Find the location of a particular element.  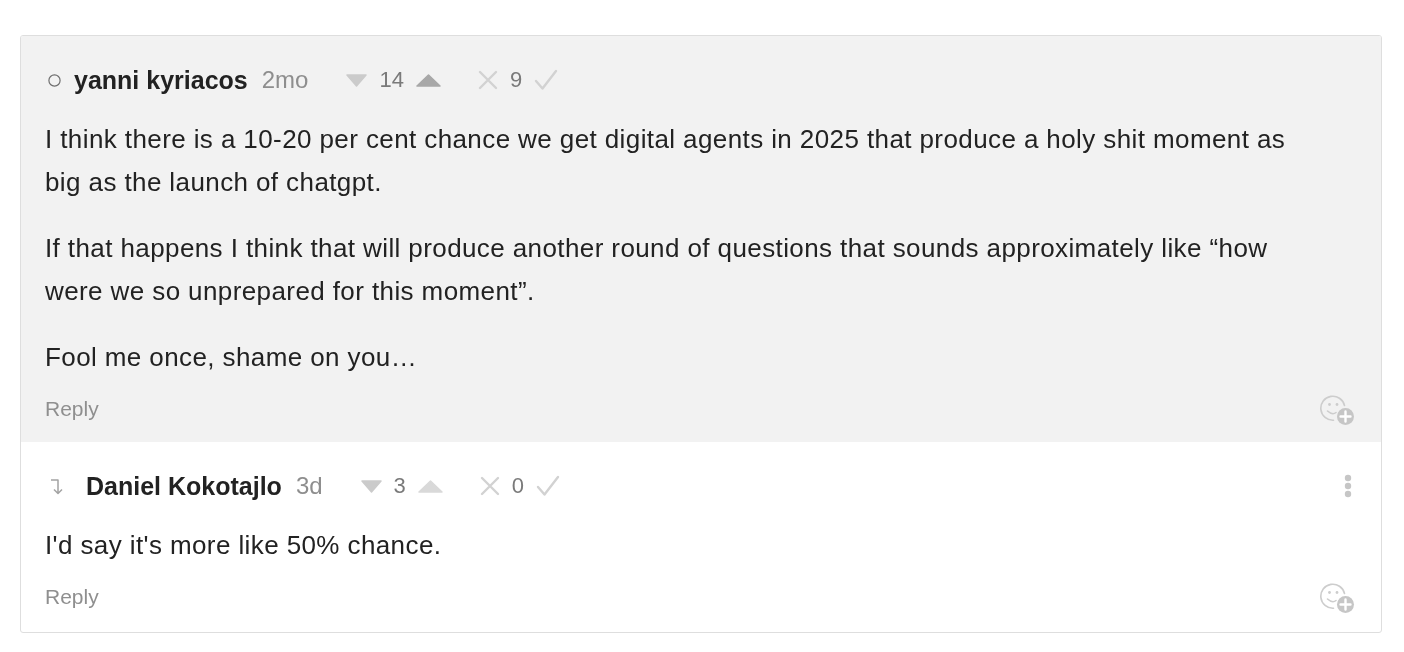

agreement-score: 0 is located at coordinates (518, 486).